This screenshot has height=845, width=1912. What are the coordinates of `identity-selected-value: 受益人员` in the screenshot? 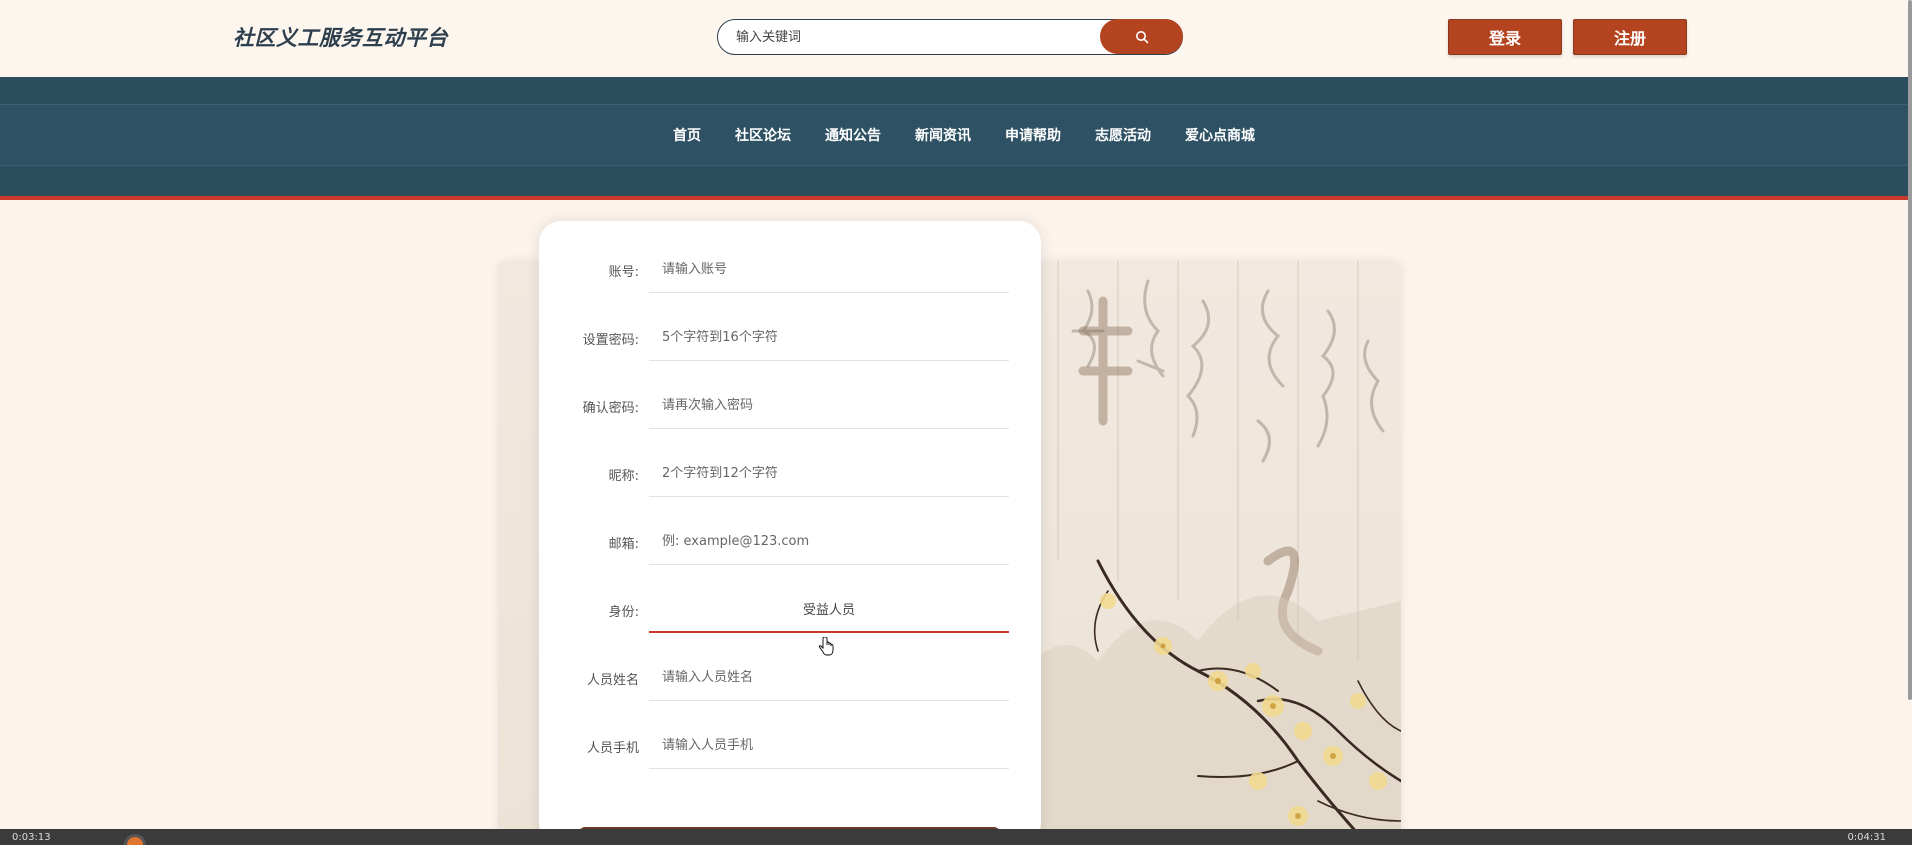 It's located at (828, 610).